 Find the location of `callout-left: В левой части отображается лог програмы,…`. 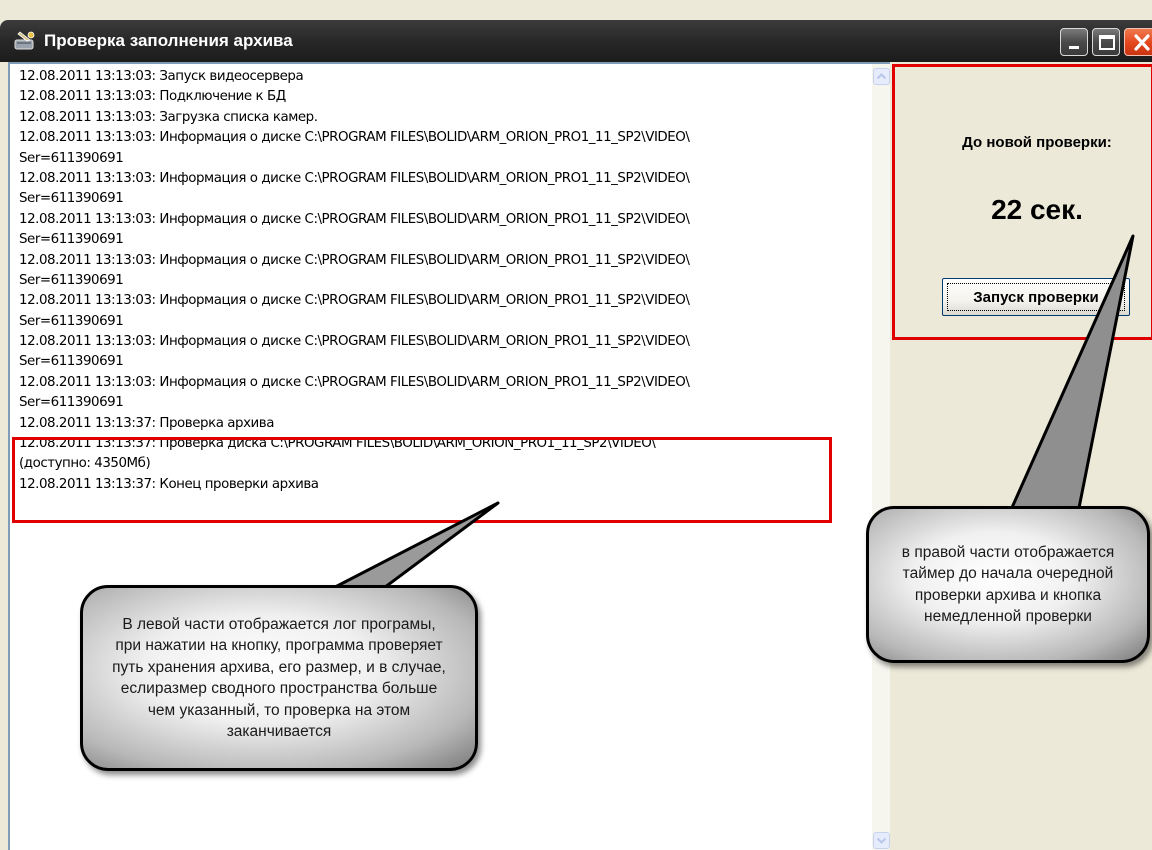

callout-left: В левой части отображается лог програмы,… is located at coordinates (279, 678).